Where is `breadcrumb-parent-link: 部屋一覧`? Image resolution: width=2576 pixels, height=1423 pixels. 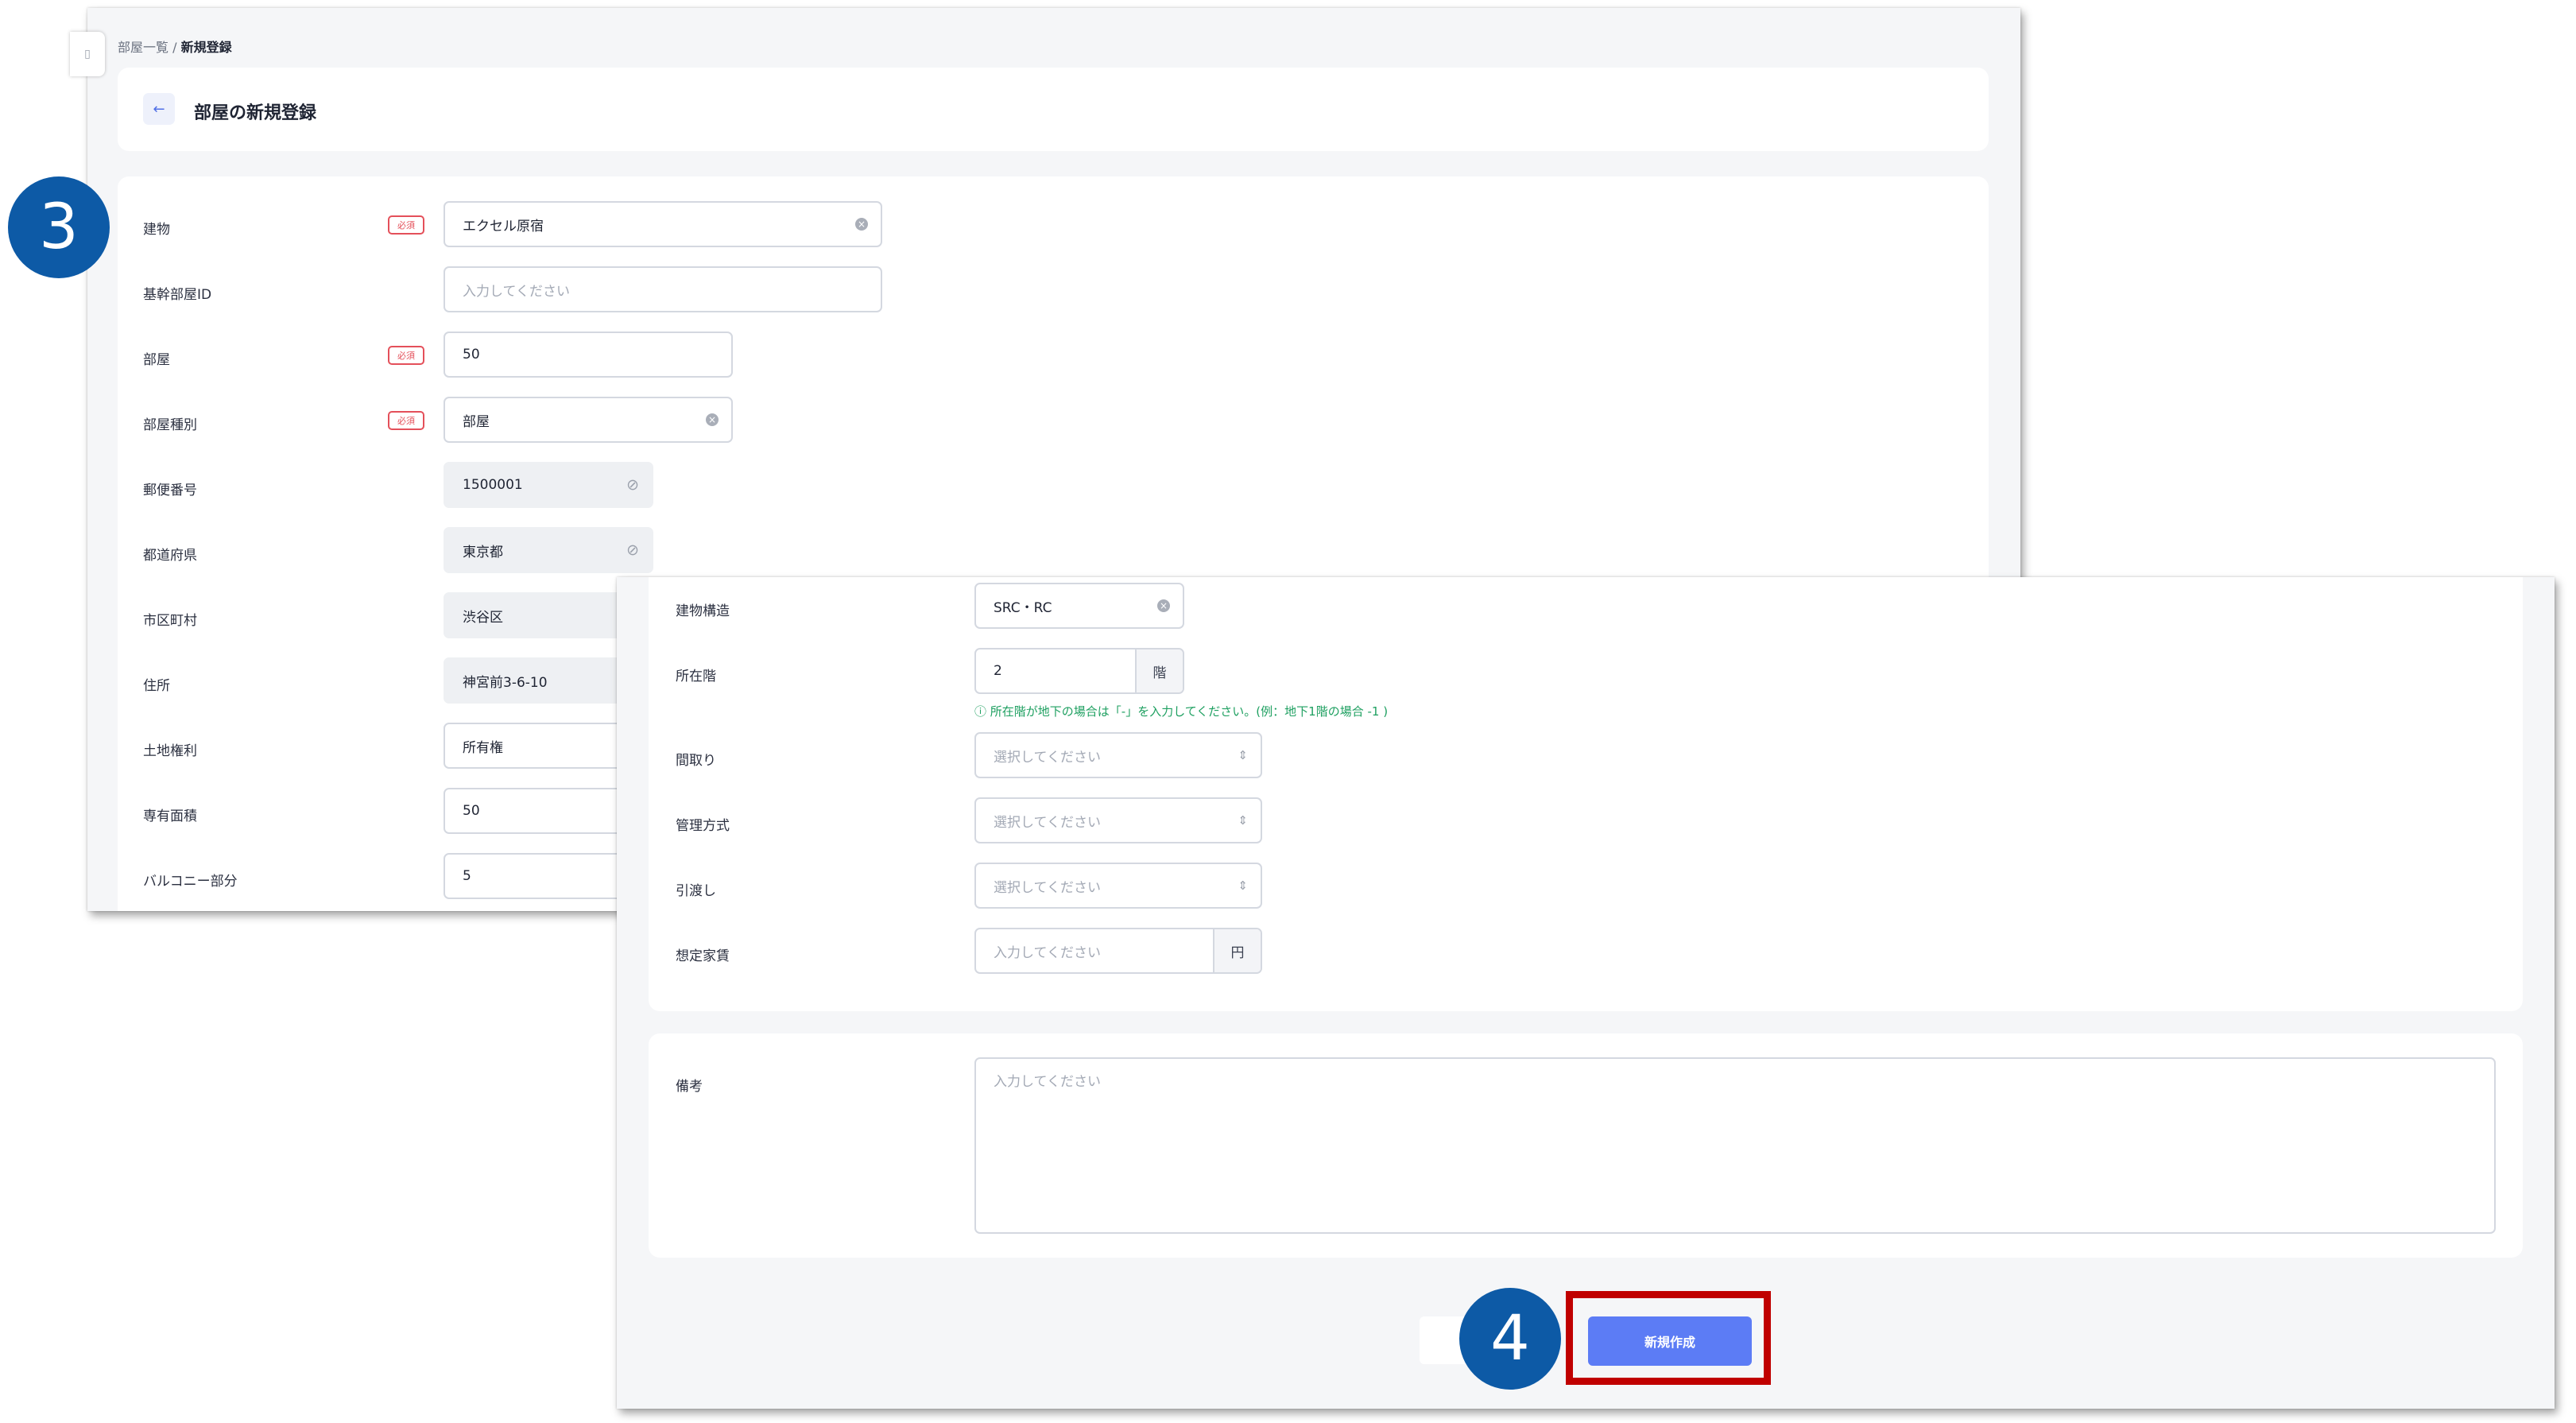
breadcrumb-parent-link: 部屋一覧 is located at coordinates (143, 48).